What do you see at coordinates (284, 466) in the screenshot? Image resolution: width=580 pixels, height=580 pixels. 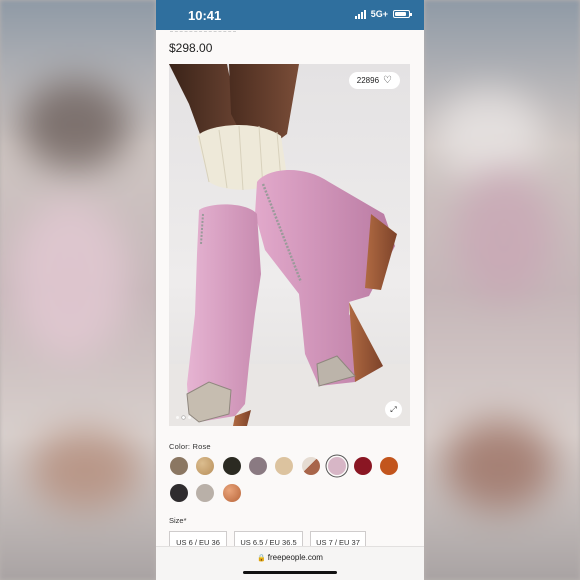 I see `color-swatch-beige` at bounding box center [284, 466].